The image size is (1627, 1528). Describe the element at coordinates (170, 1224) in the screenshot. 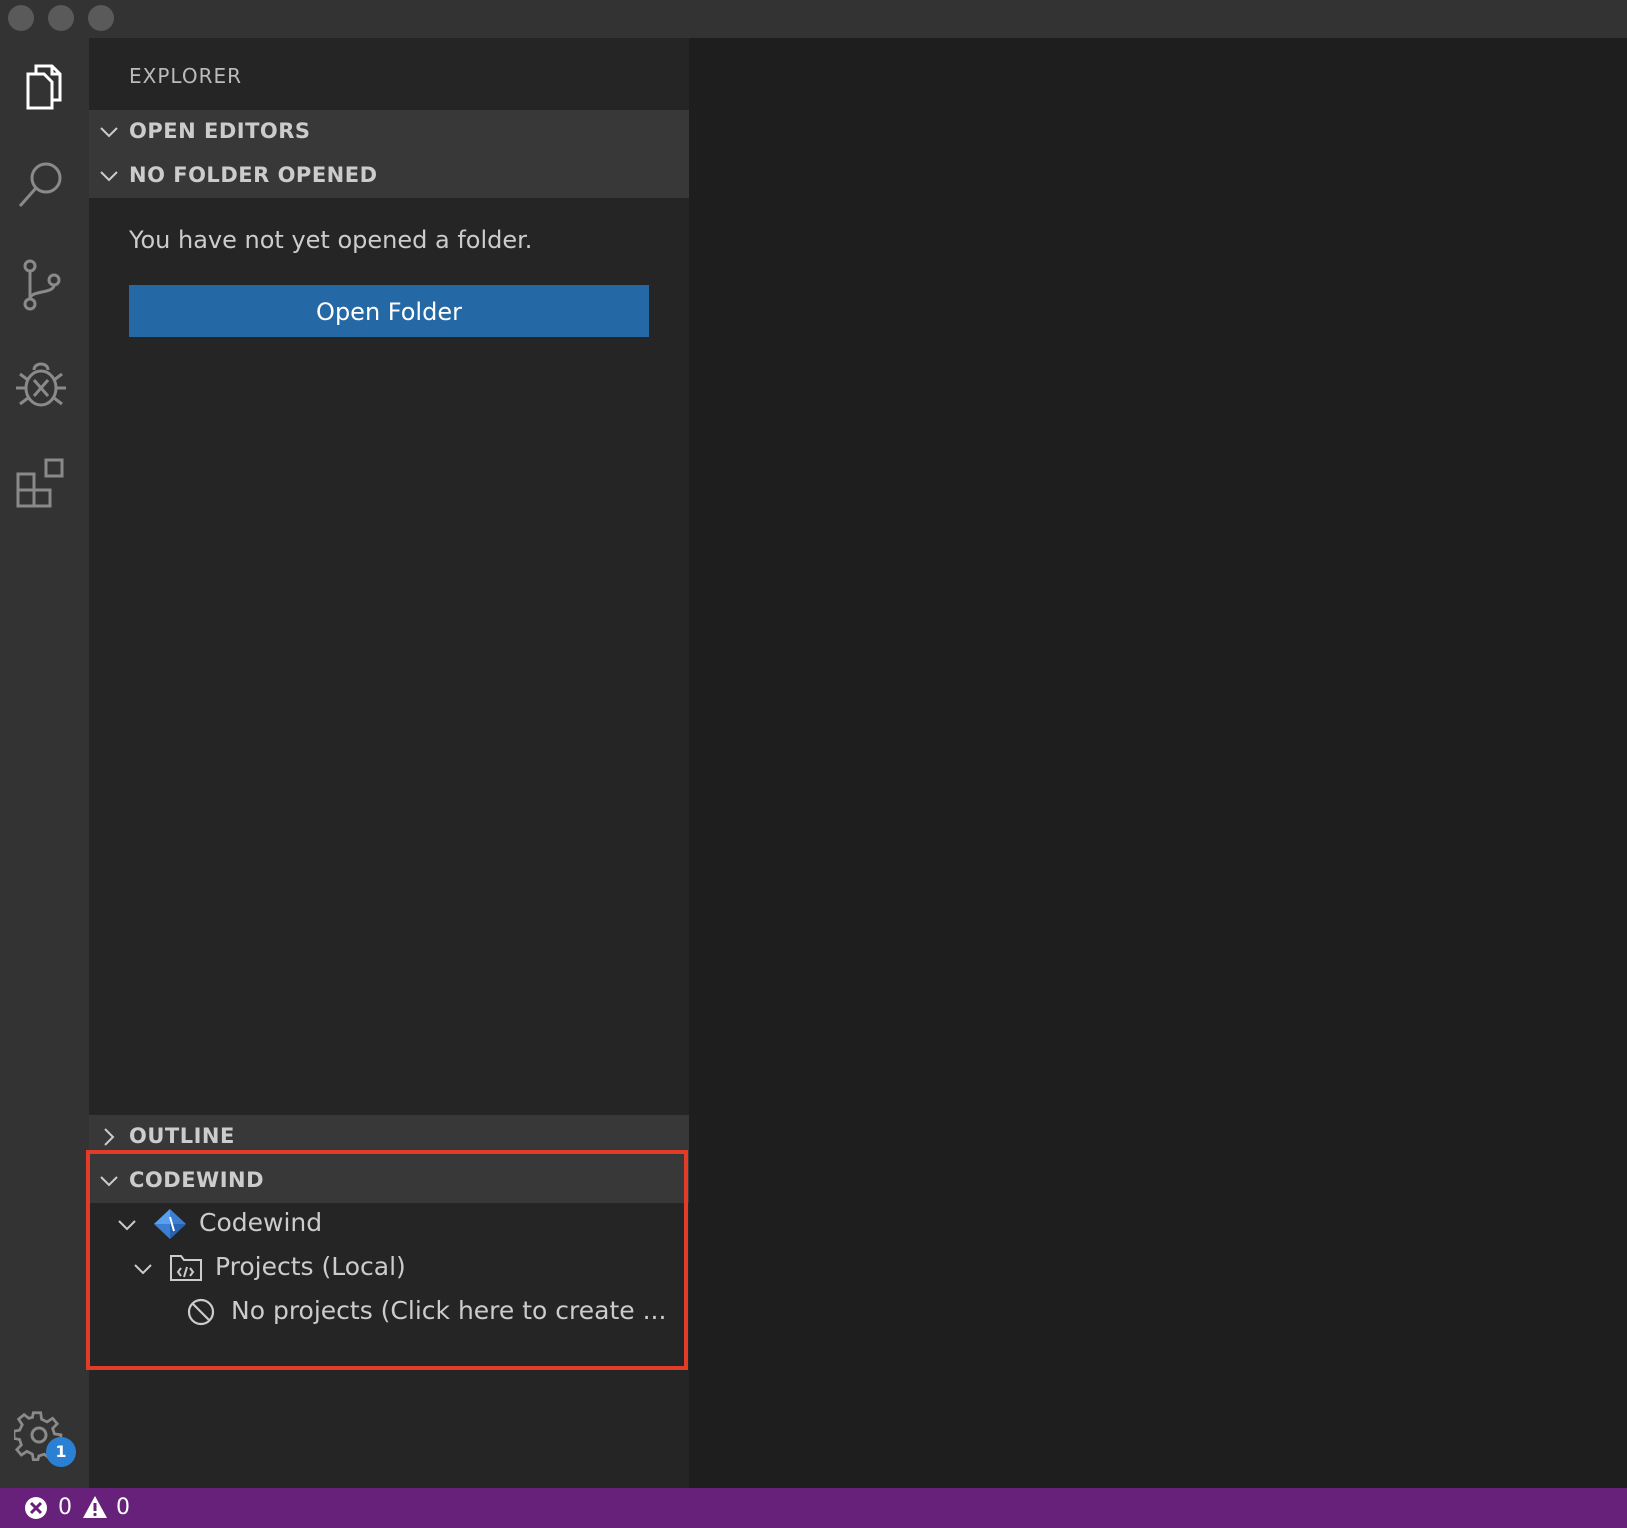

I see `codewind-logo-icon` at that location.